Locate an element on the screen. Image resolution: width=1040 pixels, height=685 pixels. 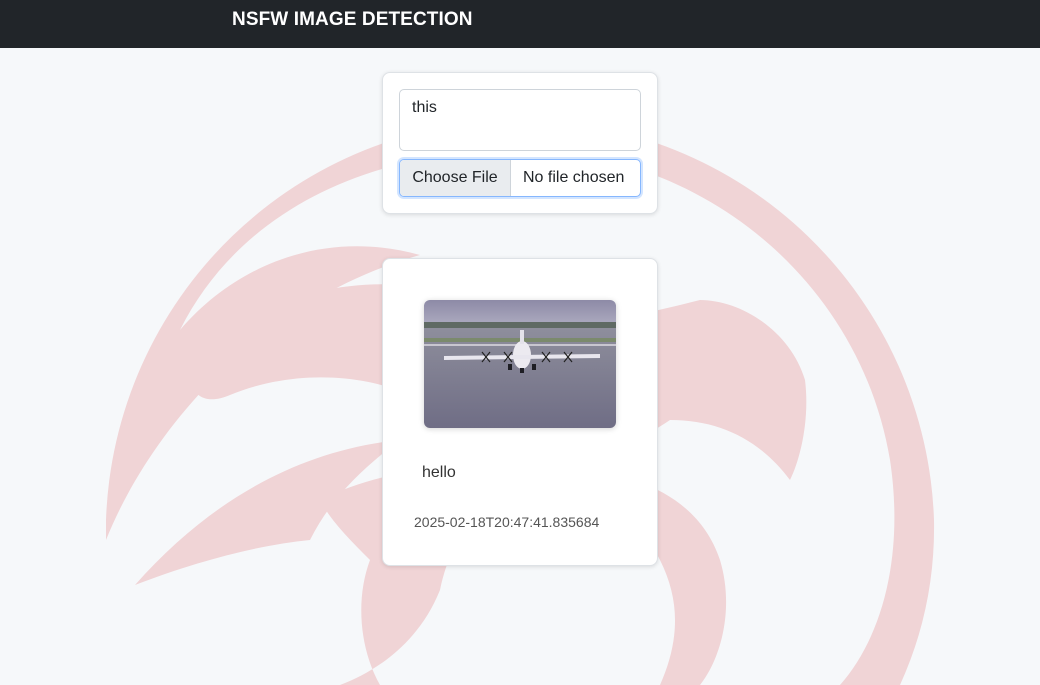
choose-file-button: Choose File is located at coordinates (455, 178).